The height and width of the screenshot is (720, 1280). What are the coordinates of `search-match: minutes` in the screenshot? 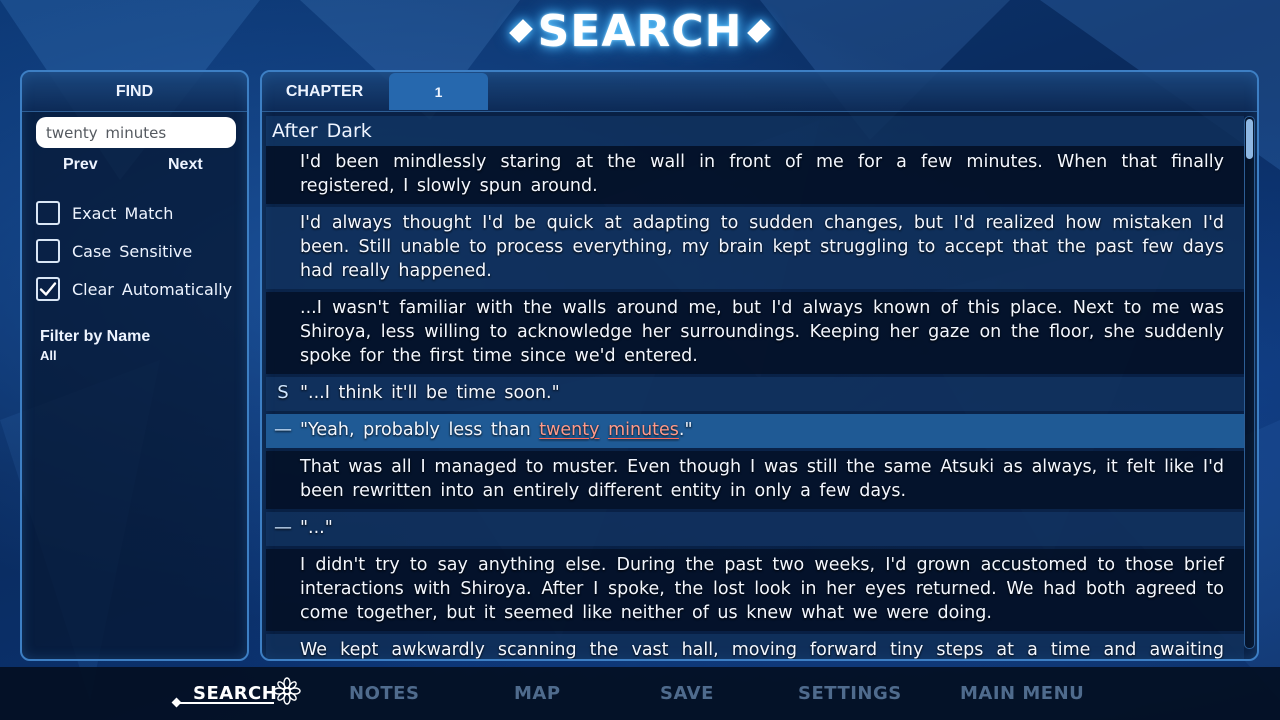 It's located at (643, 430).